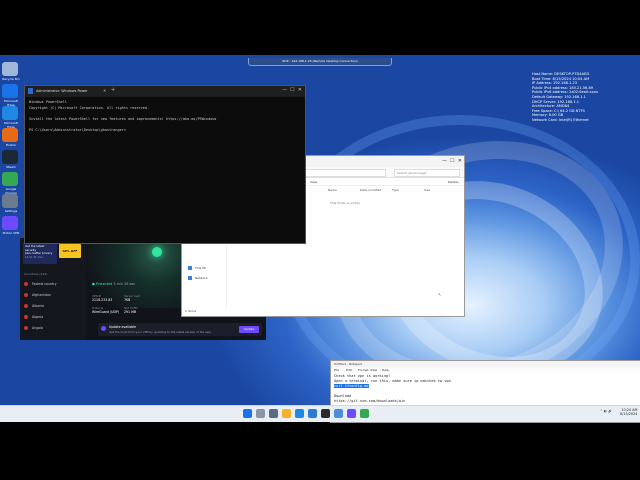  Describe the element at coordinates (201, 278) in the screenshot. I see `nav-item-label: Network` at that location.